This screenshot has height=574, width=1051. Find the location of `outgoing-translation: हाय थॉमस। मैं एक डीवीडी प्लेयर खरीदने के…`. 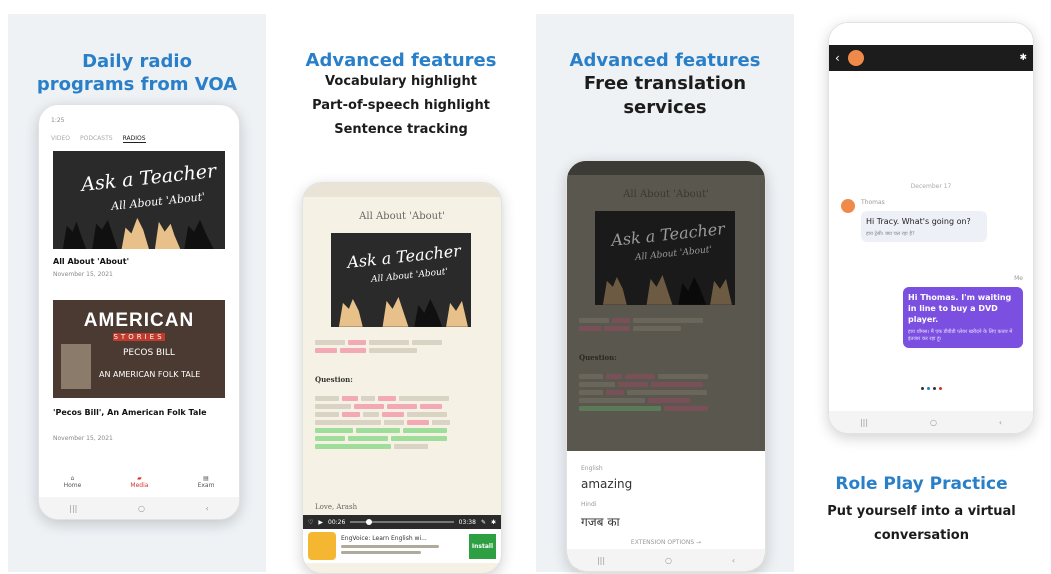

outgoing-translation: हाय थॉमस। मैं एक डीवीडी प्लेयर खरीदने के… is located at coordinates (960, 335).